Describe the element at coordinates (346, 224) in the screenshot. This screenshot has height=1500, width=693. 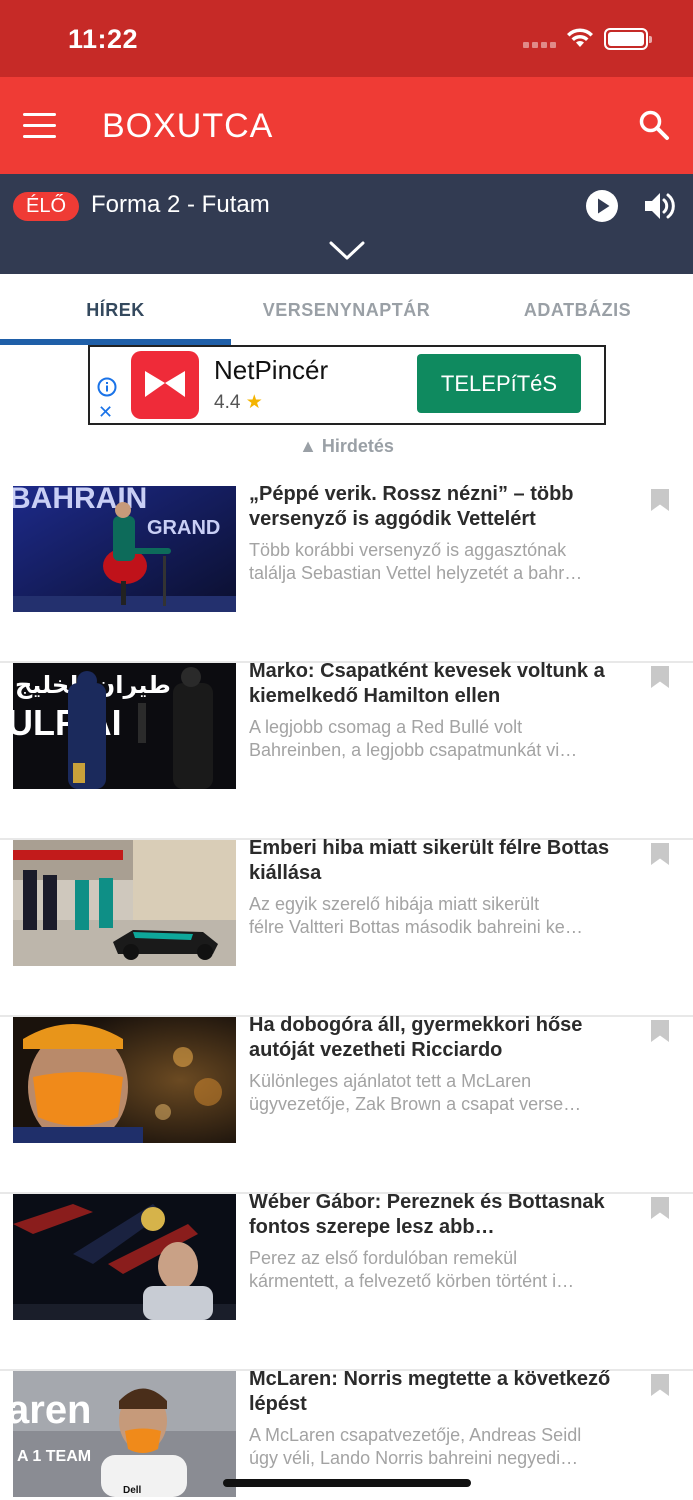
I see `live-stream-bar: ÉLŐ Forma 2 - Futam` at that location.